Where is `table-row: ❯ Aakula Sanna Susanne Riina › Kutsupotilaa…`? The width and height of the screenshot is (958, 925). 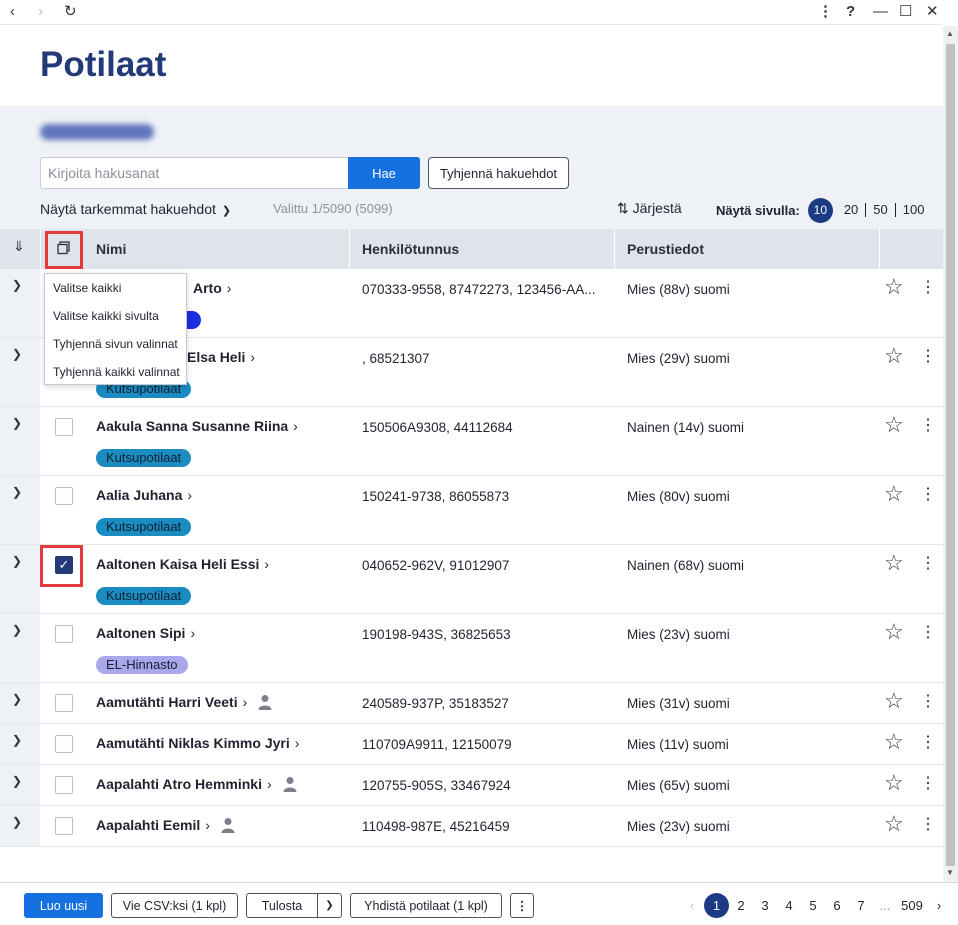 table-row: ❯ Aakula Sanna Susanne Riina › Kutsupotilaa… is located at coordinates (471, 441).